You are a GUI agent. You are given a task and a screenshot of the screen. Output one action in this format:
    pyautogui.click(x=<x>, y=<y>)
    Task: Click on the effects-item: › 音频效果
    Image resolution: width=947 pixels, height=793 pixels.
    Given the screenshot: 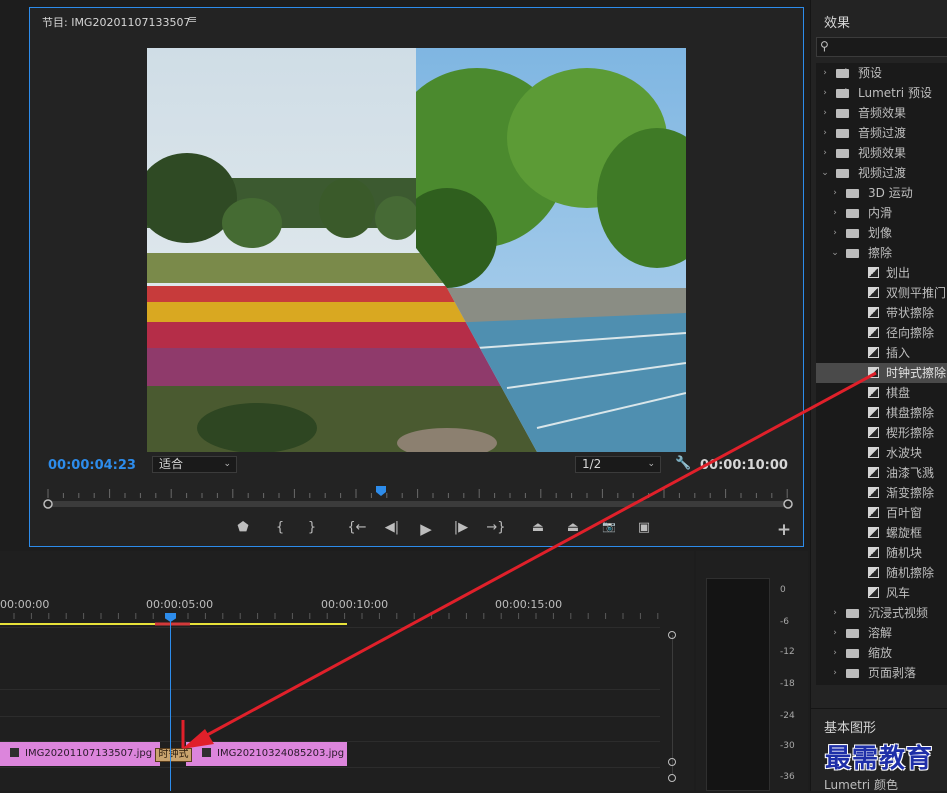 What is the action you would take?
    pyautogui.click(x=881, y=113)
    